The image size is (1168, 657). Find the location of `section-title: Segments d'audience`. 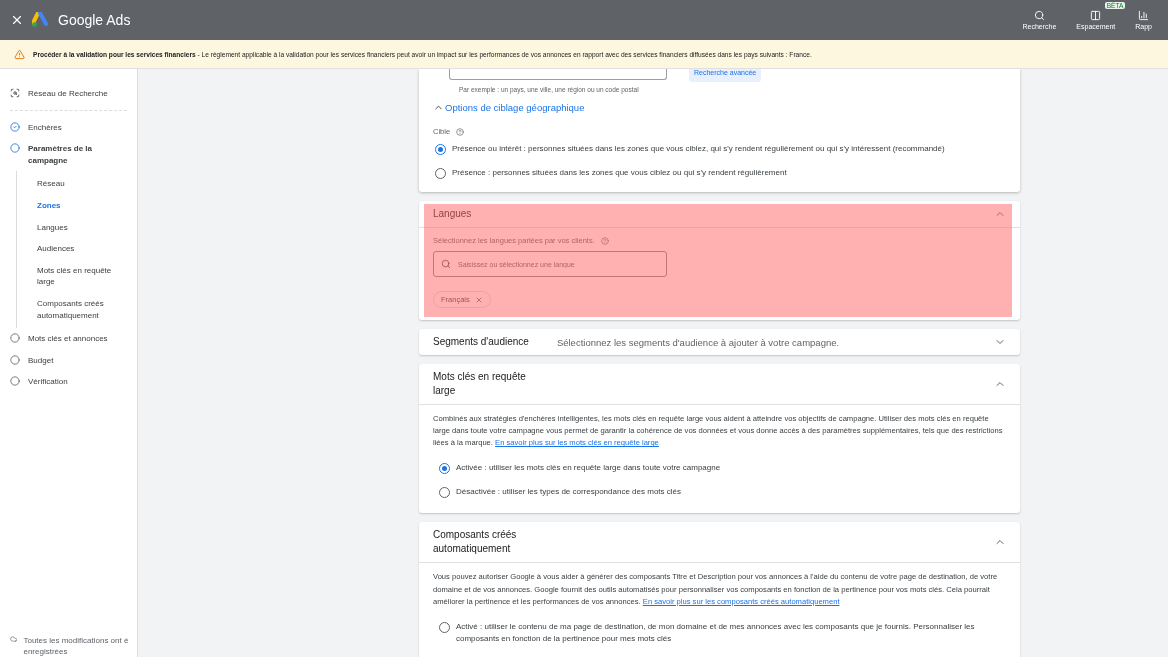

section-title: Segments d'audience is located at coordinates (481, 342).